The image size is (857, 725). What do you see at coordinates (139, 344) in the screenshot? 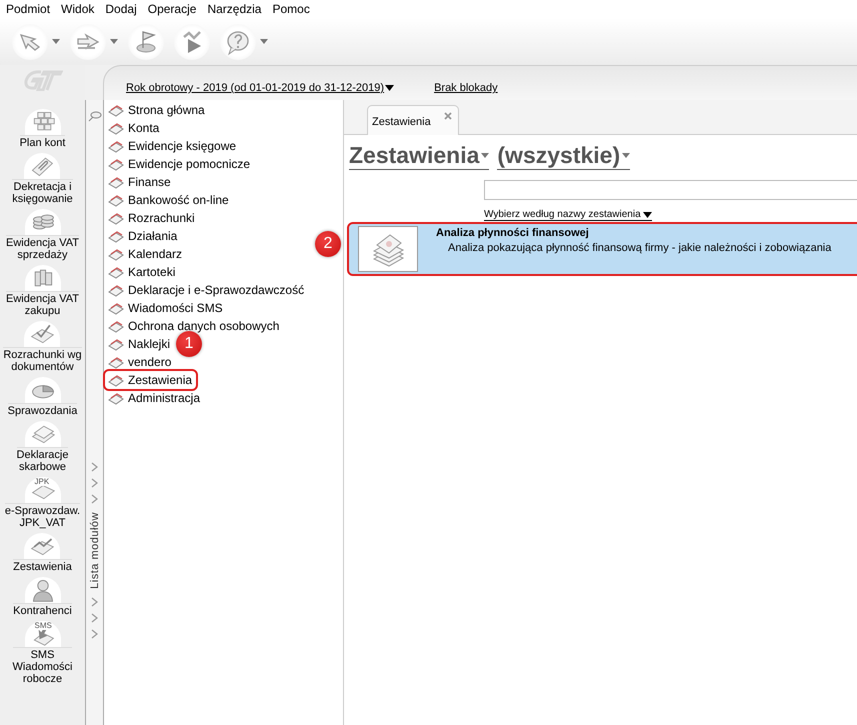
I see `module-item: Naklejki` at bounding box center [139, 344].